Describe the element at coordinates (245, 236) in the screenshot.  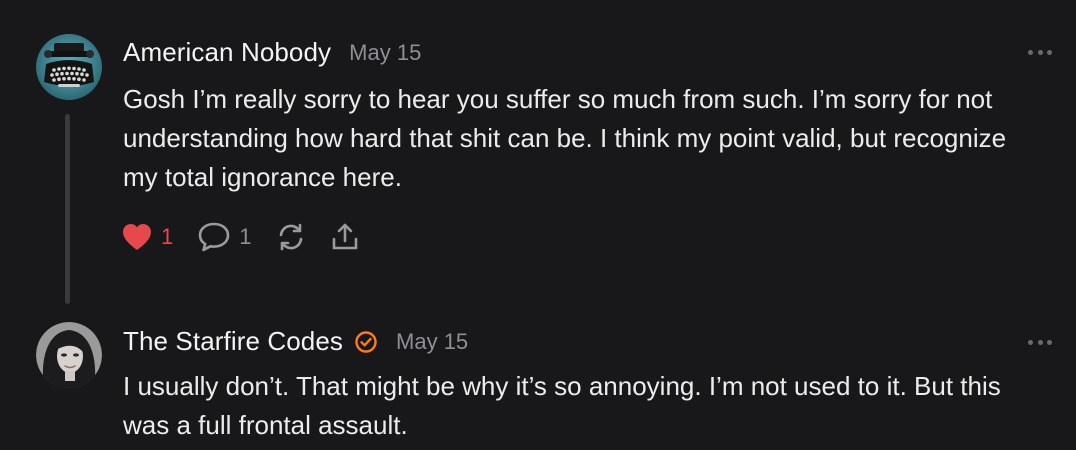
I see `reply-count: 1` at that location.